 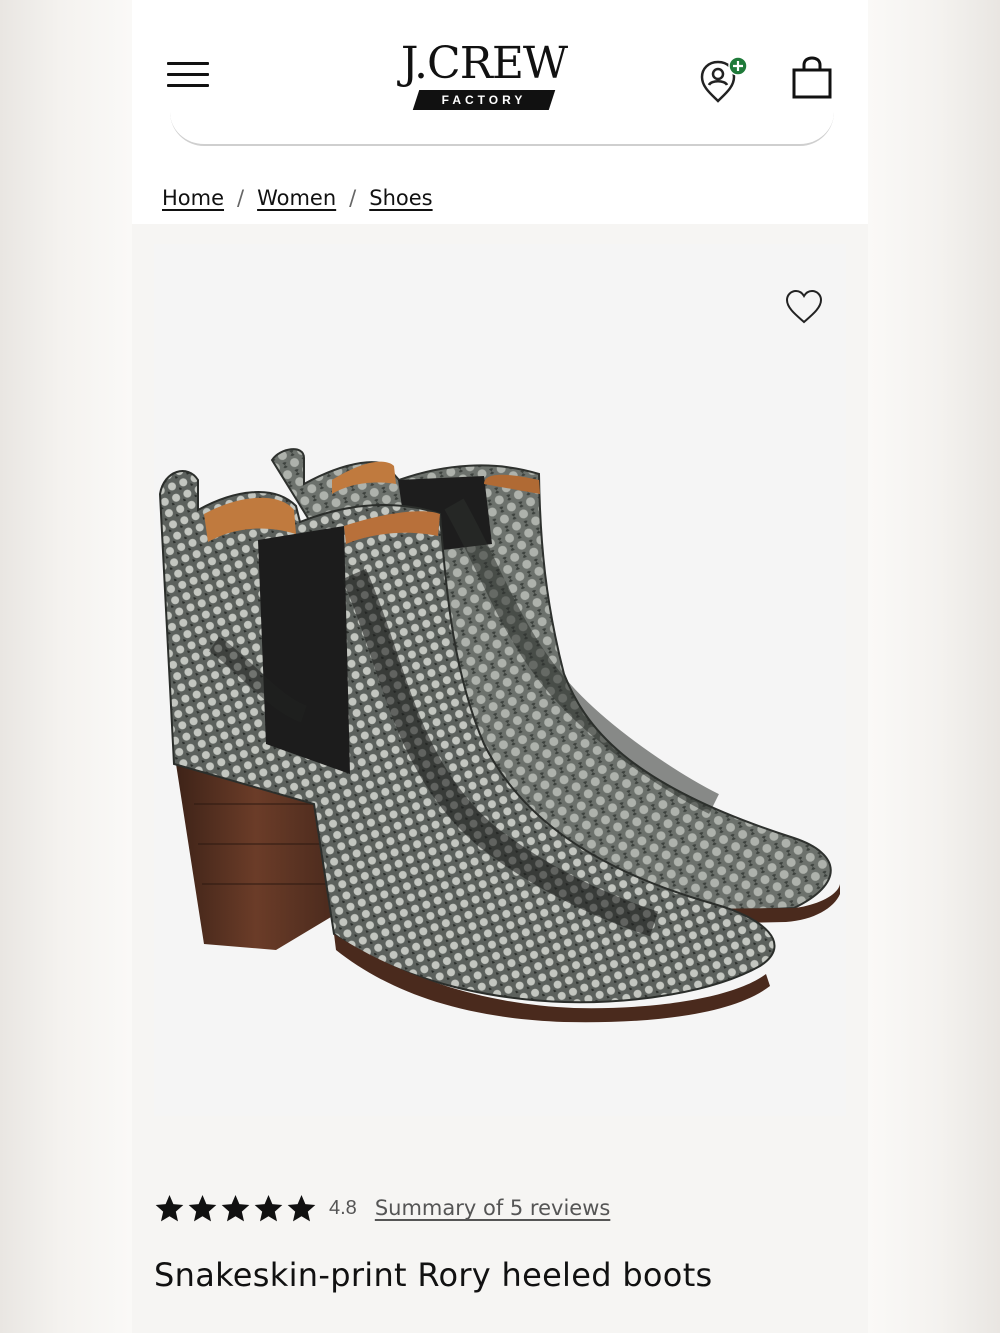 I want to click on rating-row: 4.8 Summary of 5 reviews, so click(x=382, y=1208).